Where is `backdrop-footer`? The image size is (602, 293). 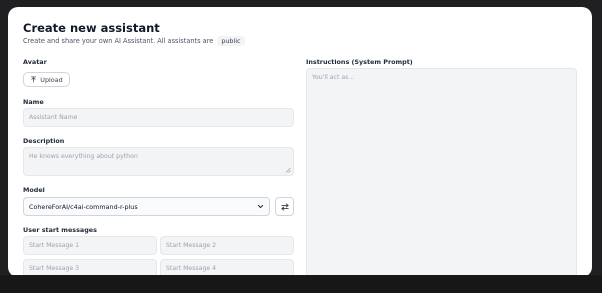
backdrop-footer is located at coordinates (301, 284).